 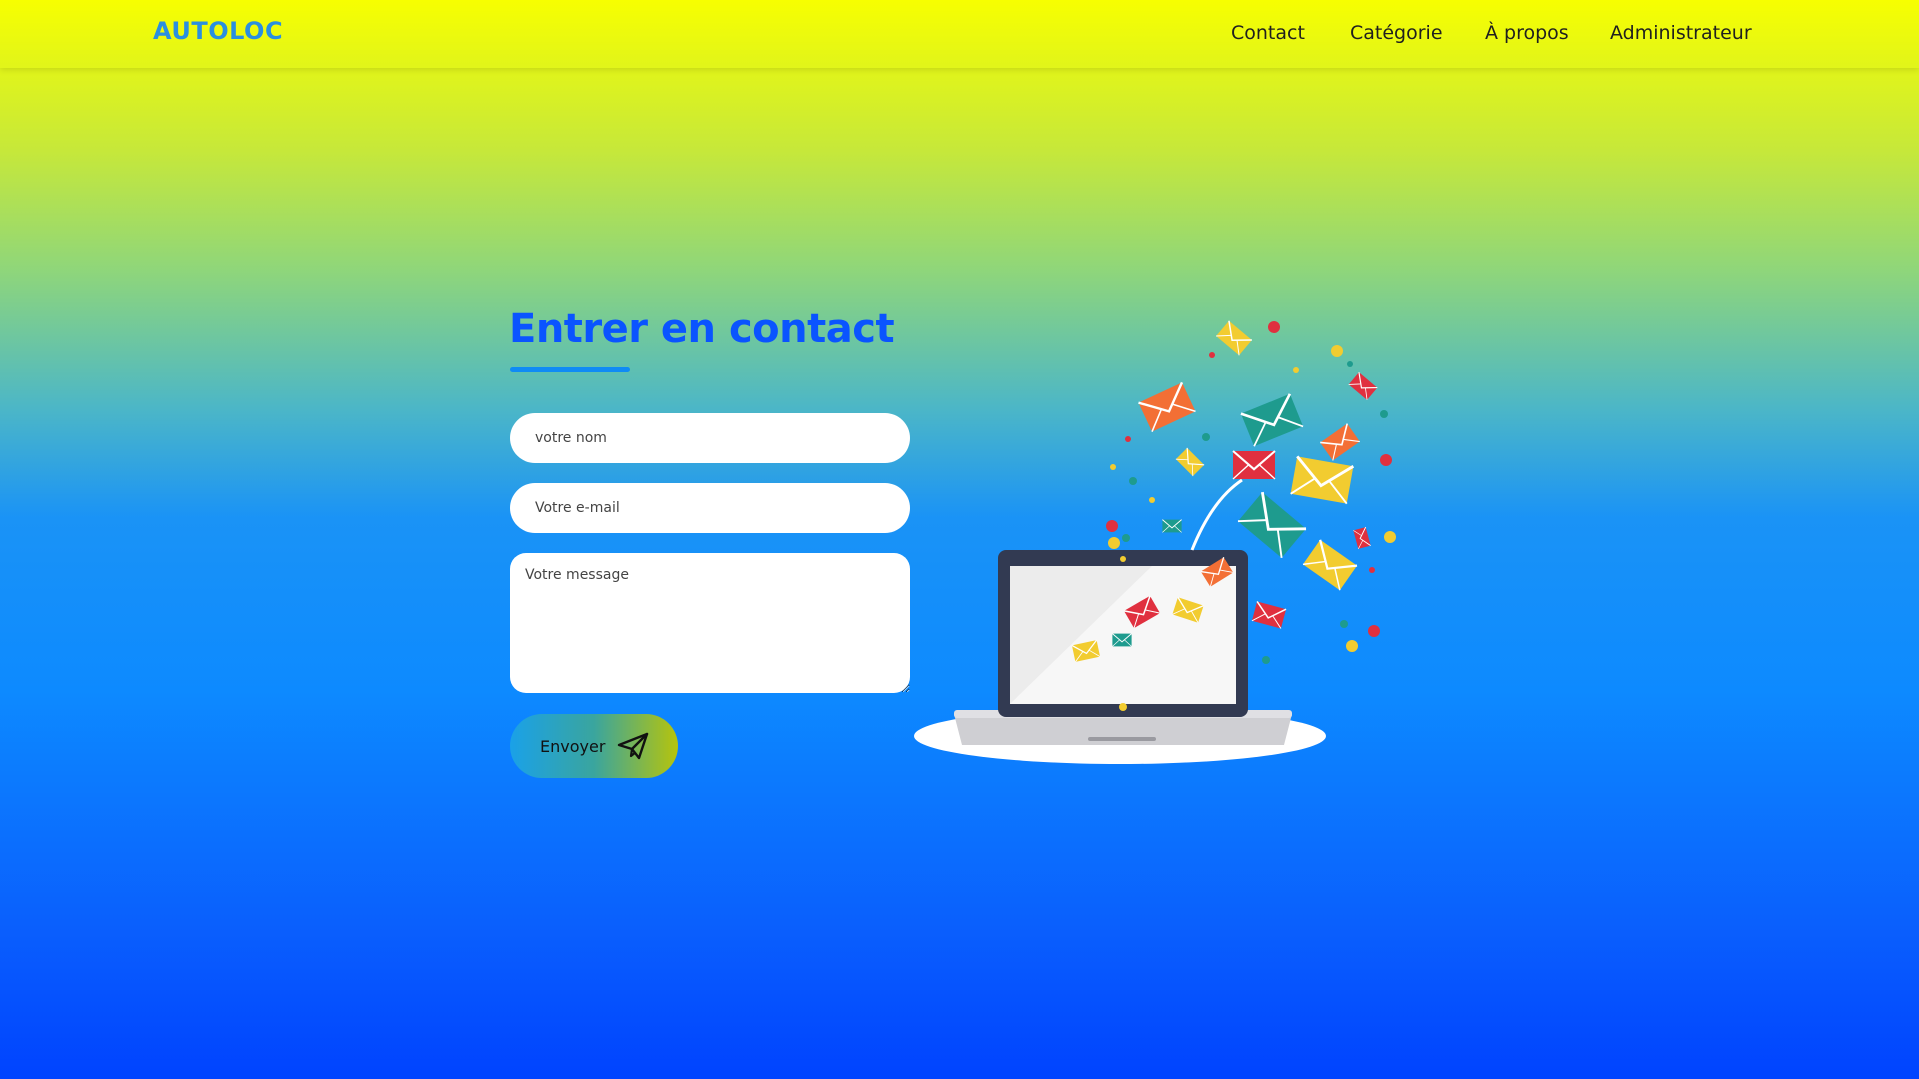 I want to click on nav-link-administrateur: Administrateur, so click(x=1681, y=33).